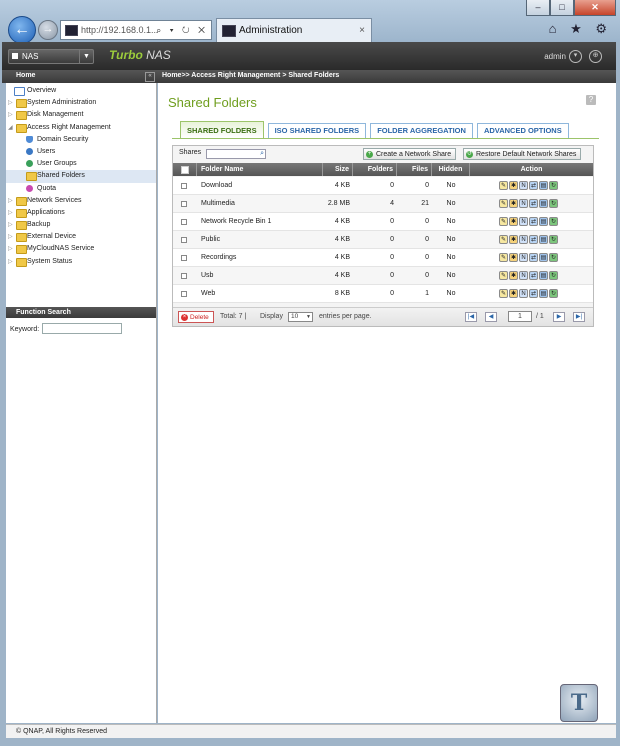 The image size is (620, 746). Describe the element at coordinates (262, 294) in the screenshot. I see `folder-name-cell: Web` at that location.